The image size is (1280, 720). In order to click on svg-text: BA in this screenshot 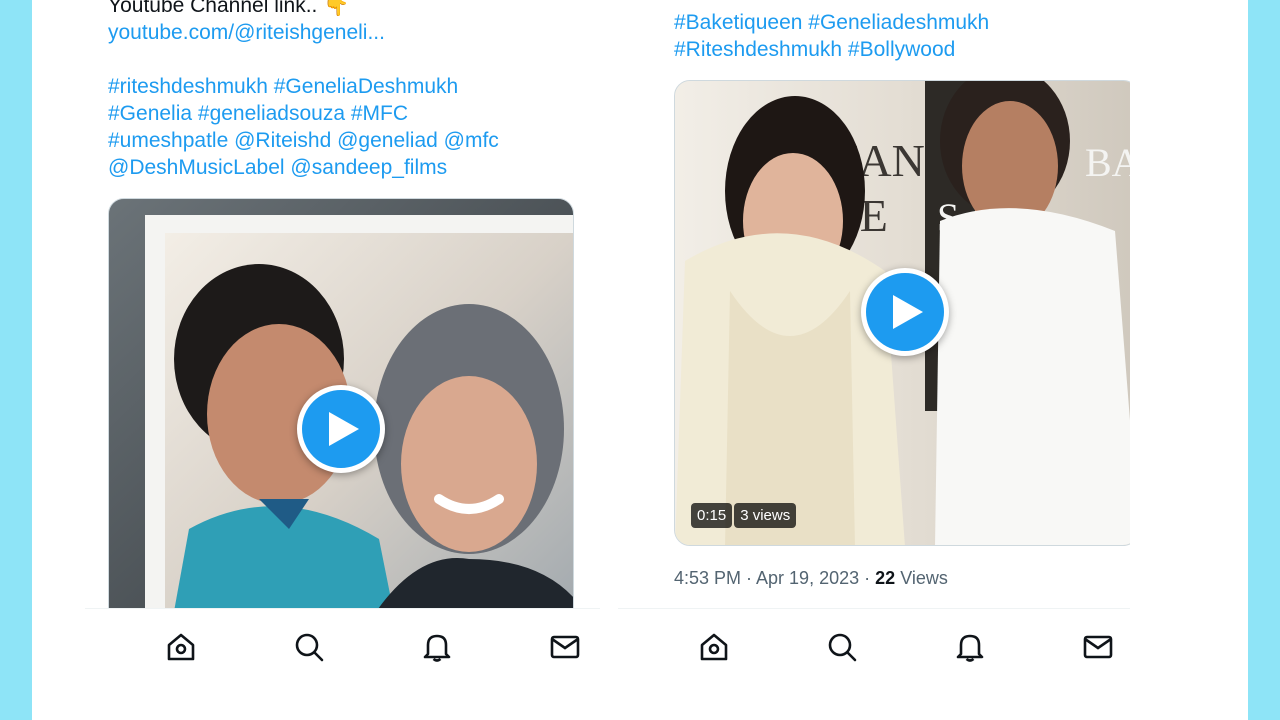, I will do `click(1107, 162)`.